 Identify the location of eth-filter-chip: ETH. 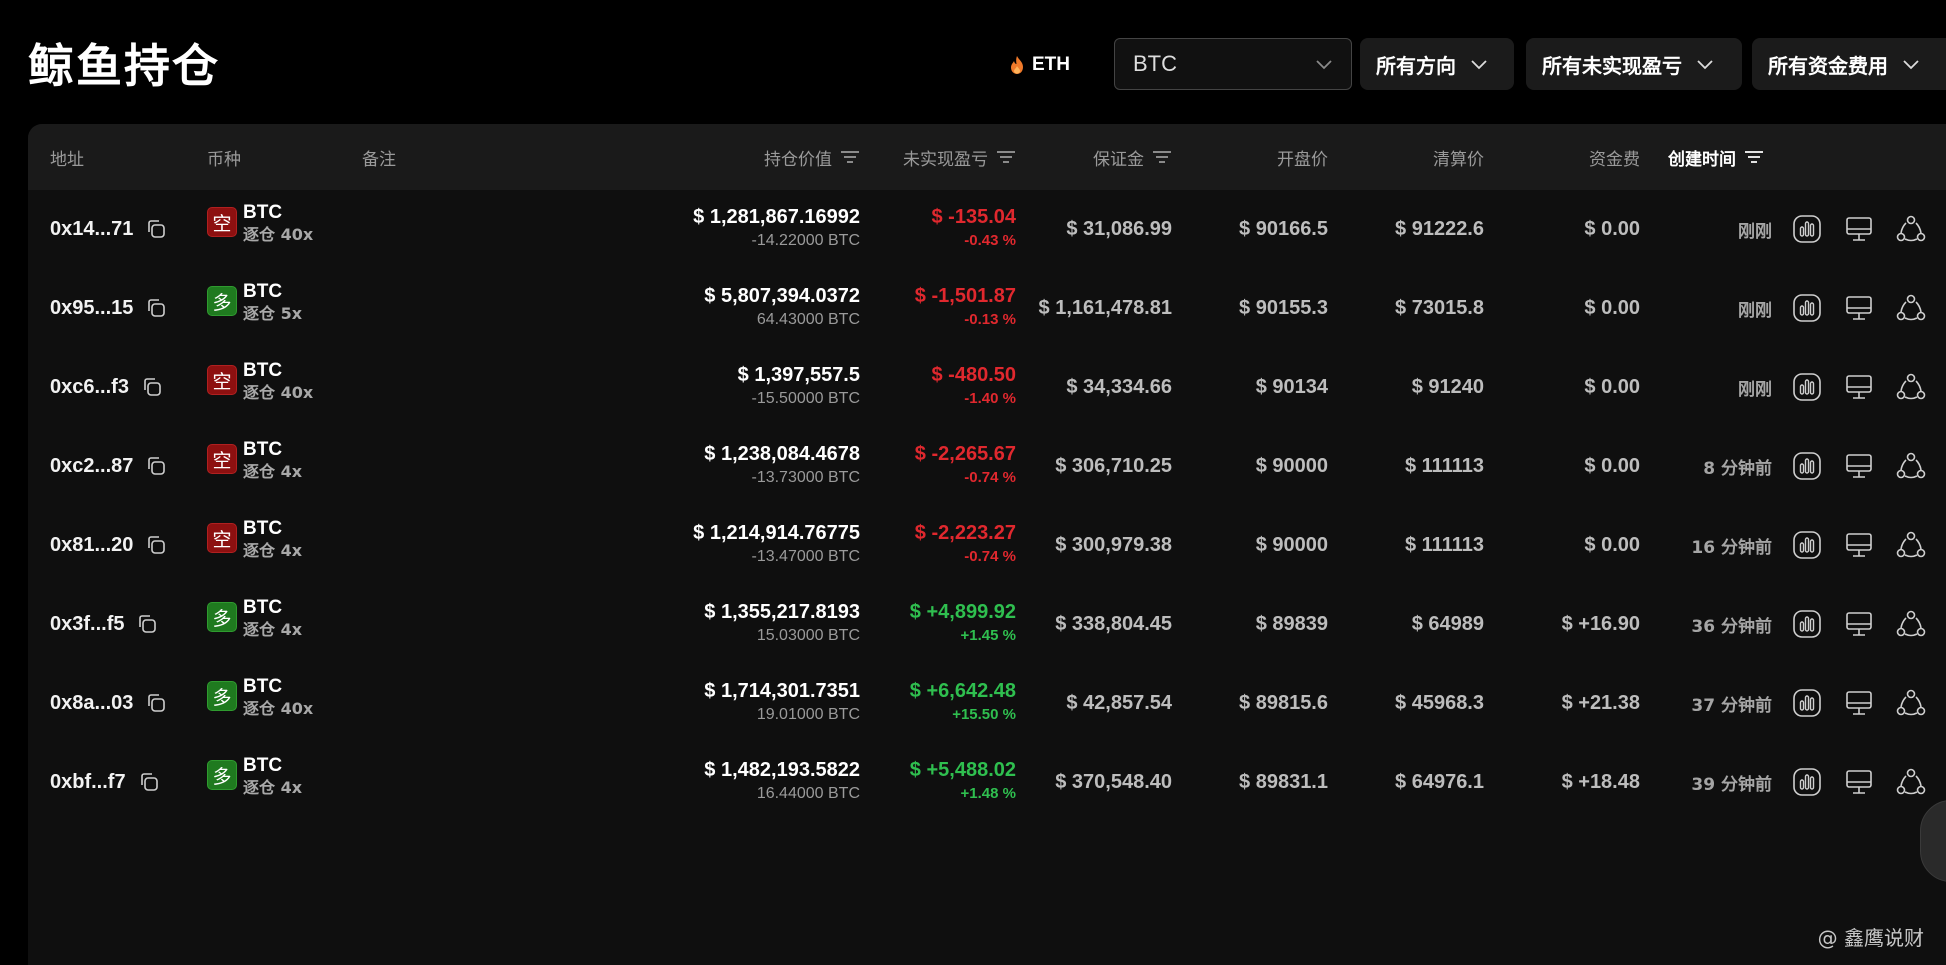
(1040, 65).